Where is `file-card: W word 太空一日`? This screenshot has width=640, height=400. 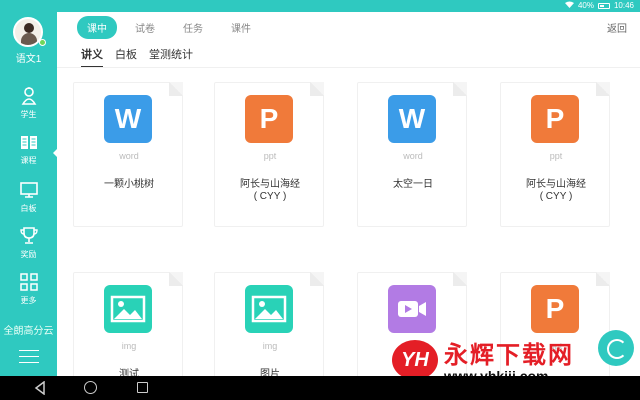
file-card: W word 太空一日 is located at coordinates (412, 154).